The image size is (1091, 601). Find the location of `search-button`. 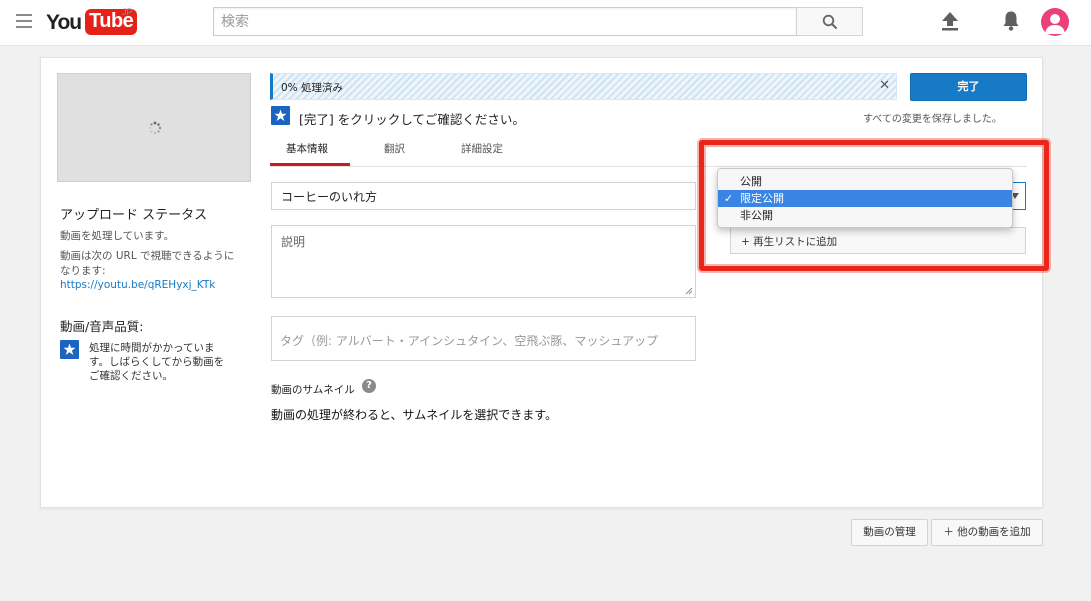

search-button is located at coordinates (829, 21).